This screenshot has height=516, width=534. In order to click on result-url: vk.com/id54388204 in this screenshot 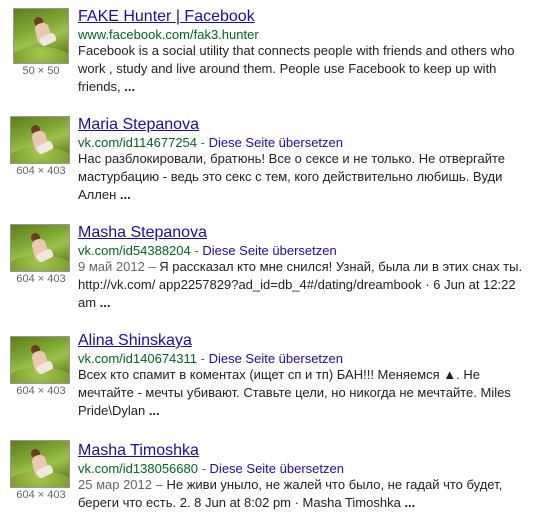, I will do `click(134, 250)`.